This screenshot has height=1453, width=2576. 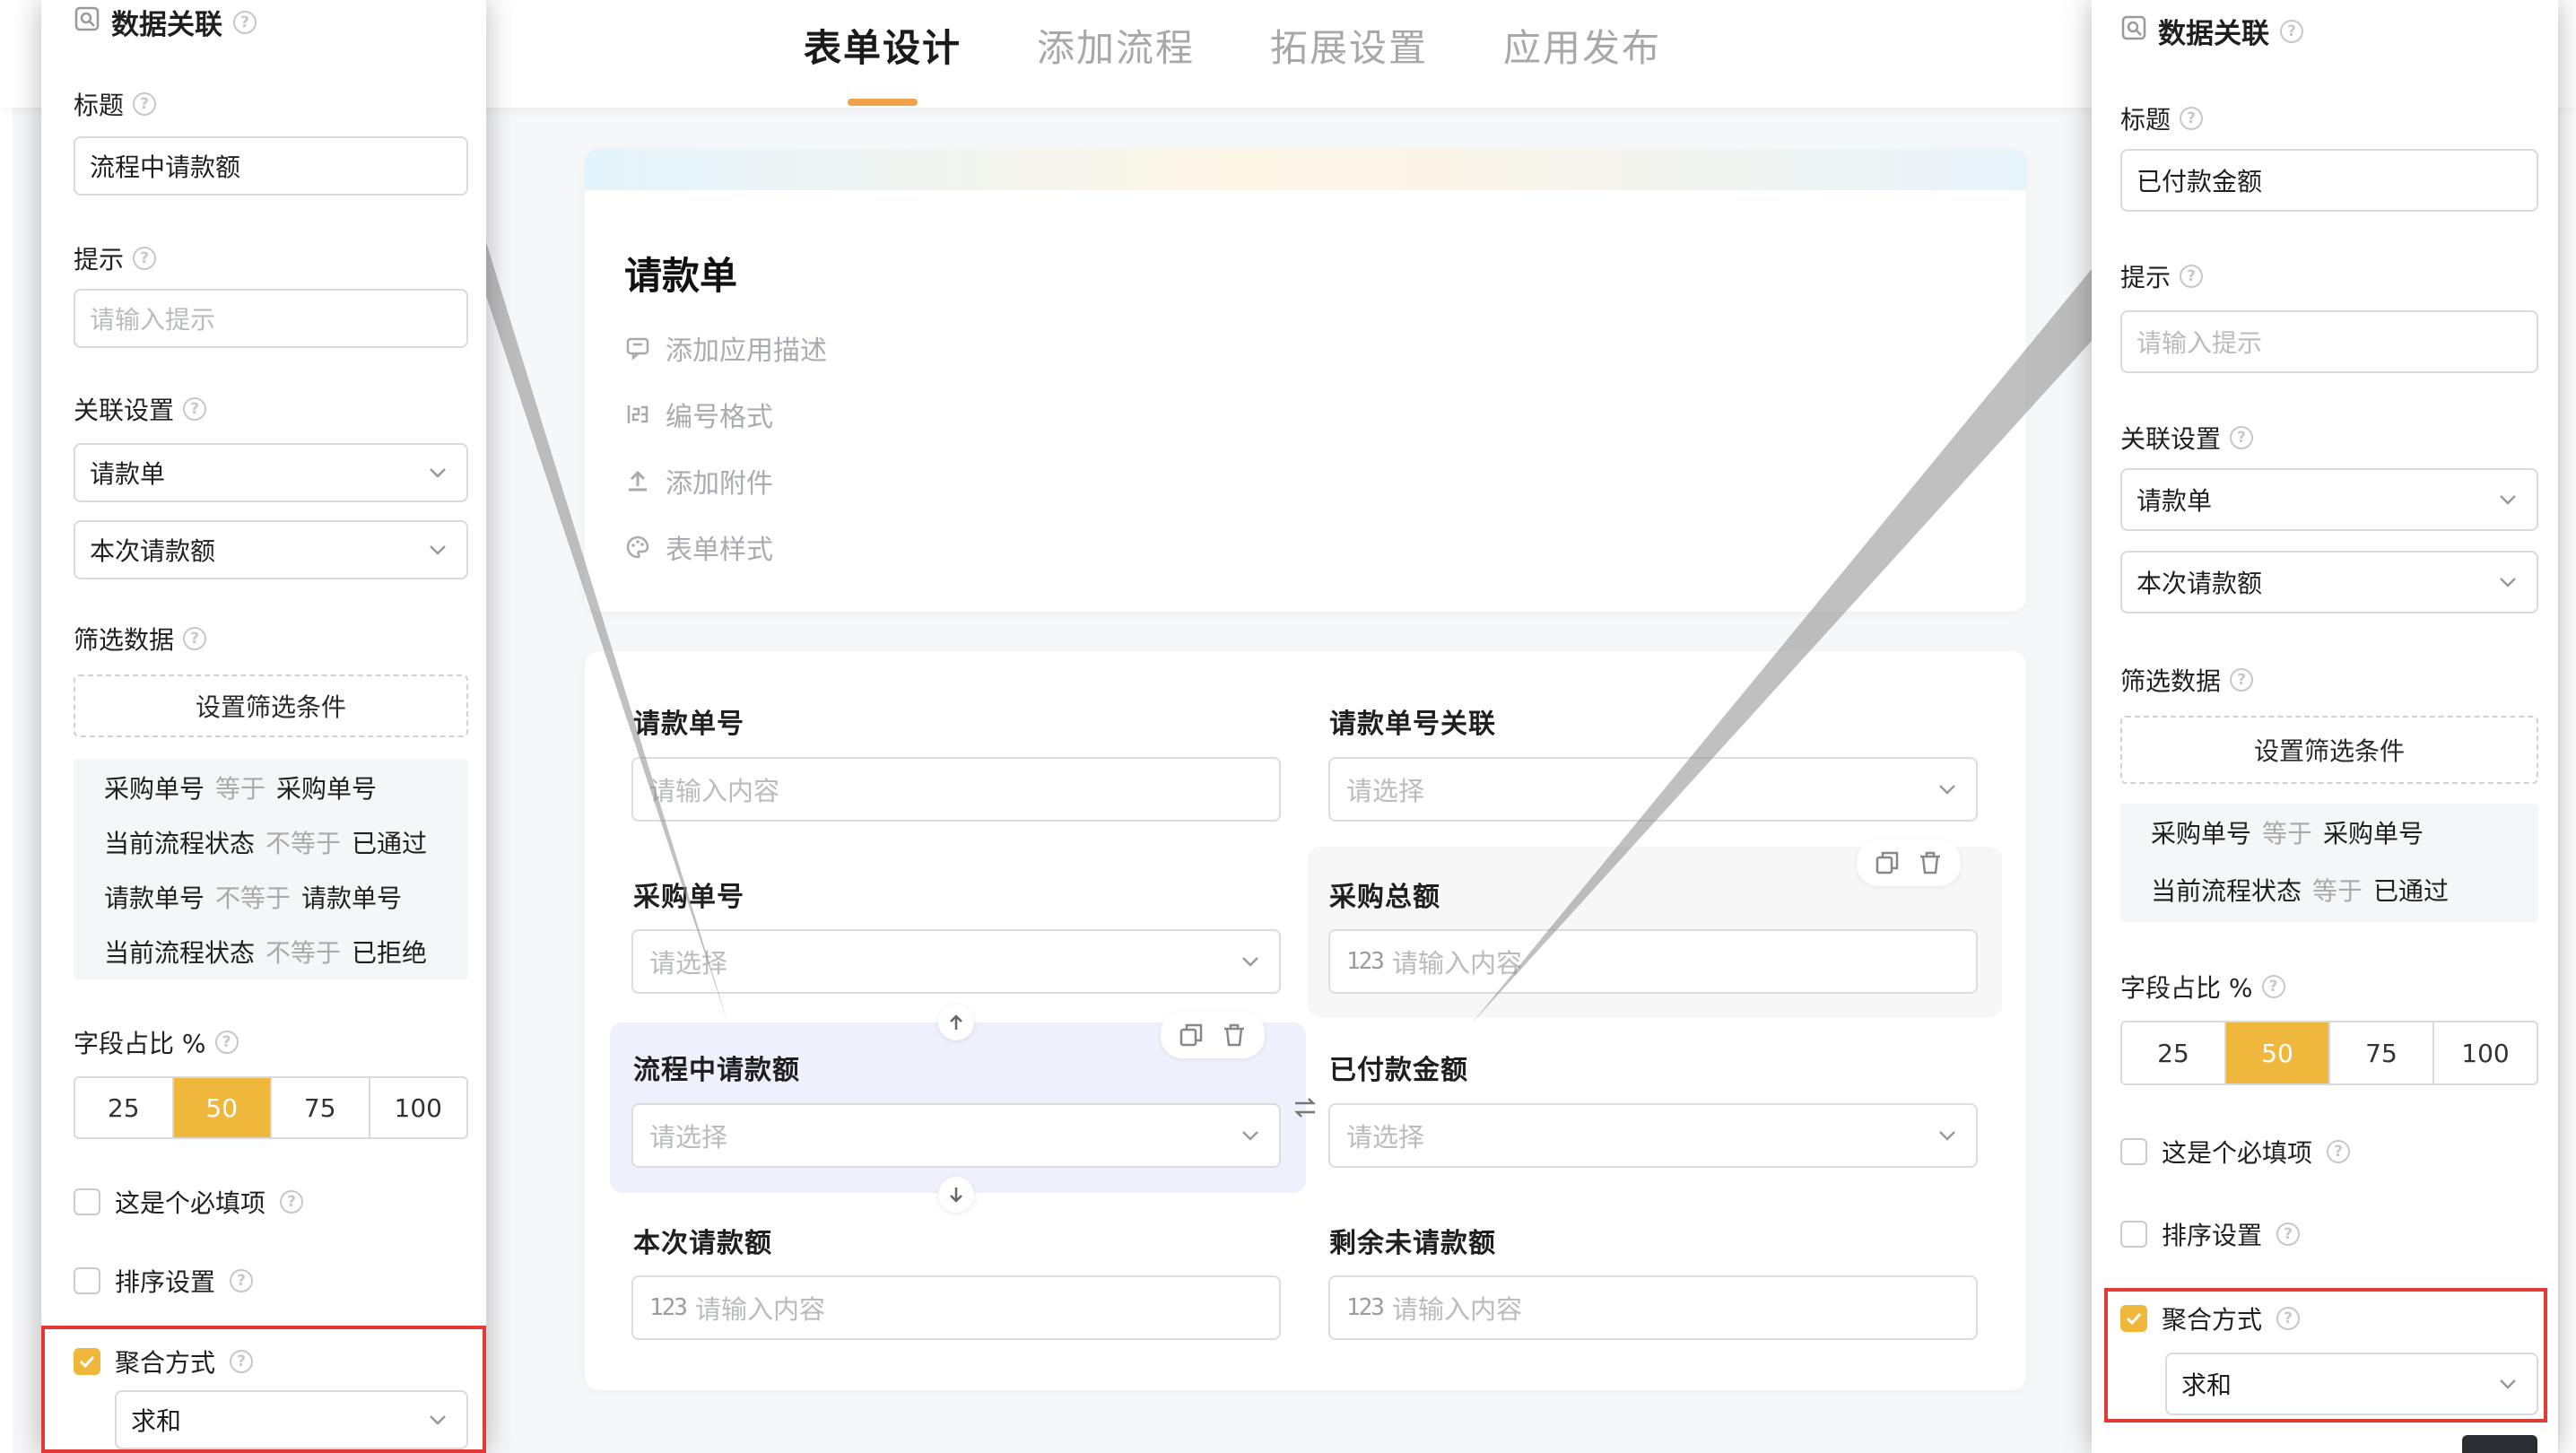 I want to click on title-input: 流程中请款额, so click(x=271, y=166).